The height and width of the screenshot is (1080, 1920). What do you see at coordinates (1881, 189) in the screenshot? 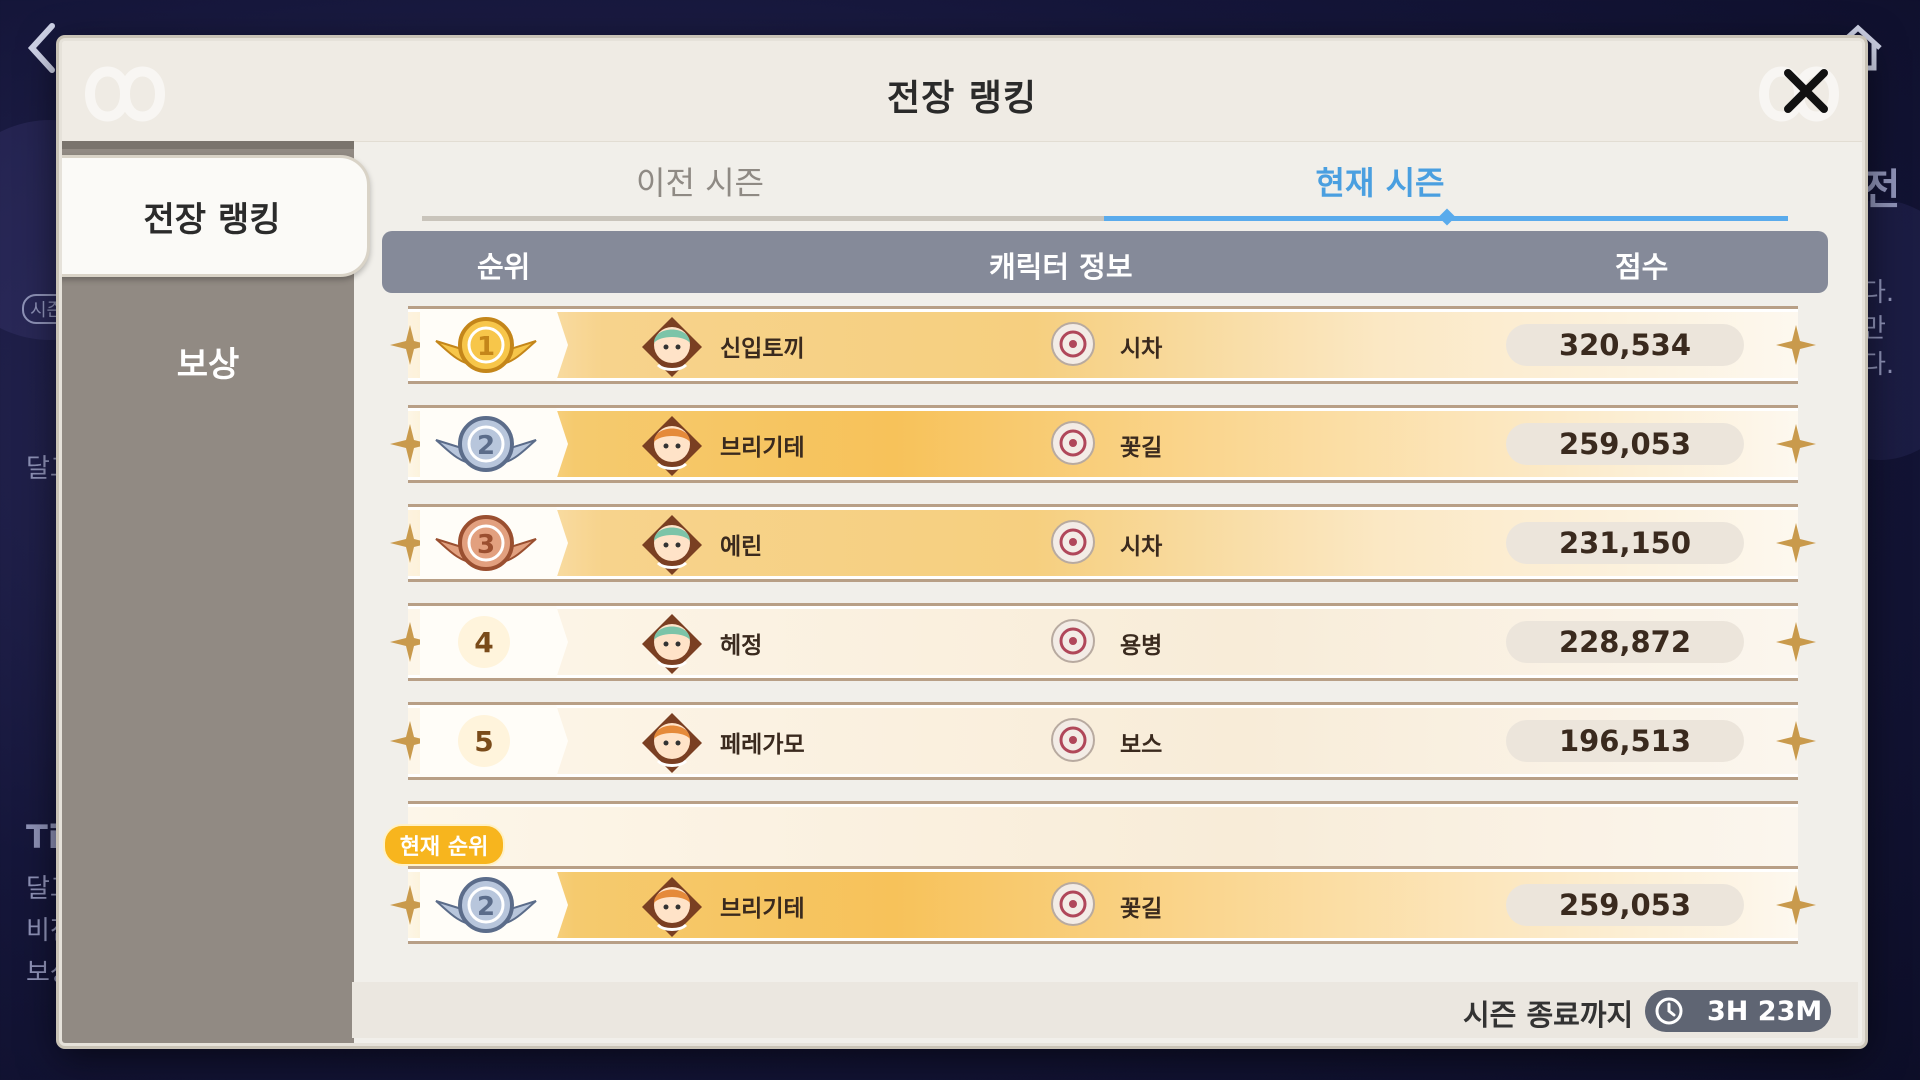
I see `bg-text: 전` at bounding box center [1881, 189].